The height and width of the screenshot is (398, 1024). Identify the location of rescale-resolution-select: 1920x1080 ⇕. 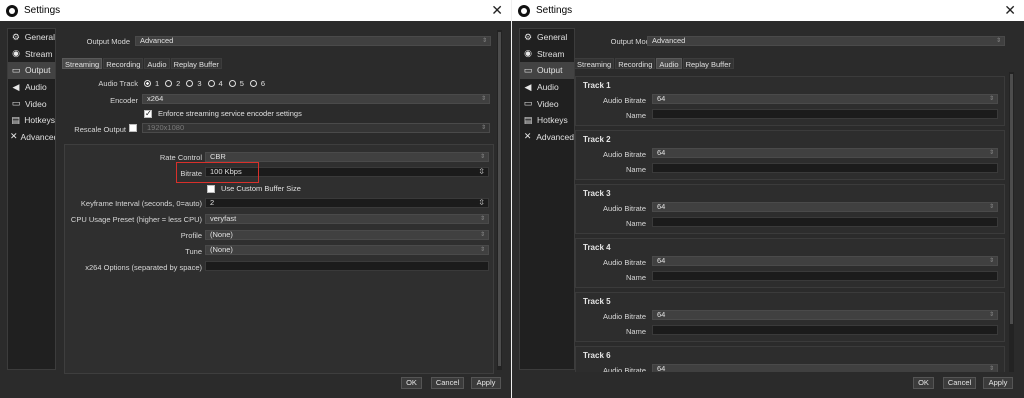
(316, 128).